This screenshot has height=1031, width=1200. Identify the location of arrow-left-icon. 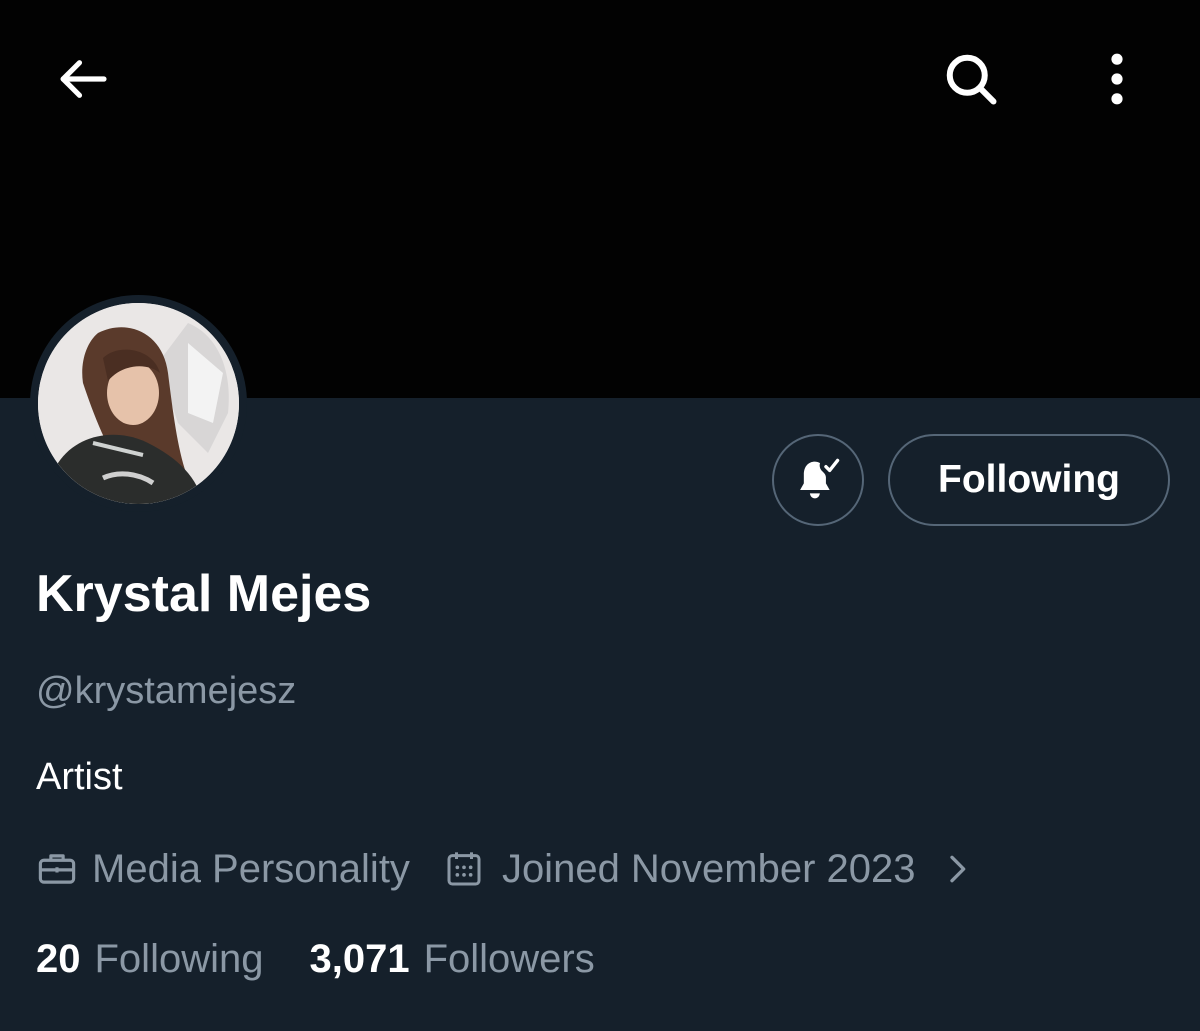
(83, 79).